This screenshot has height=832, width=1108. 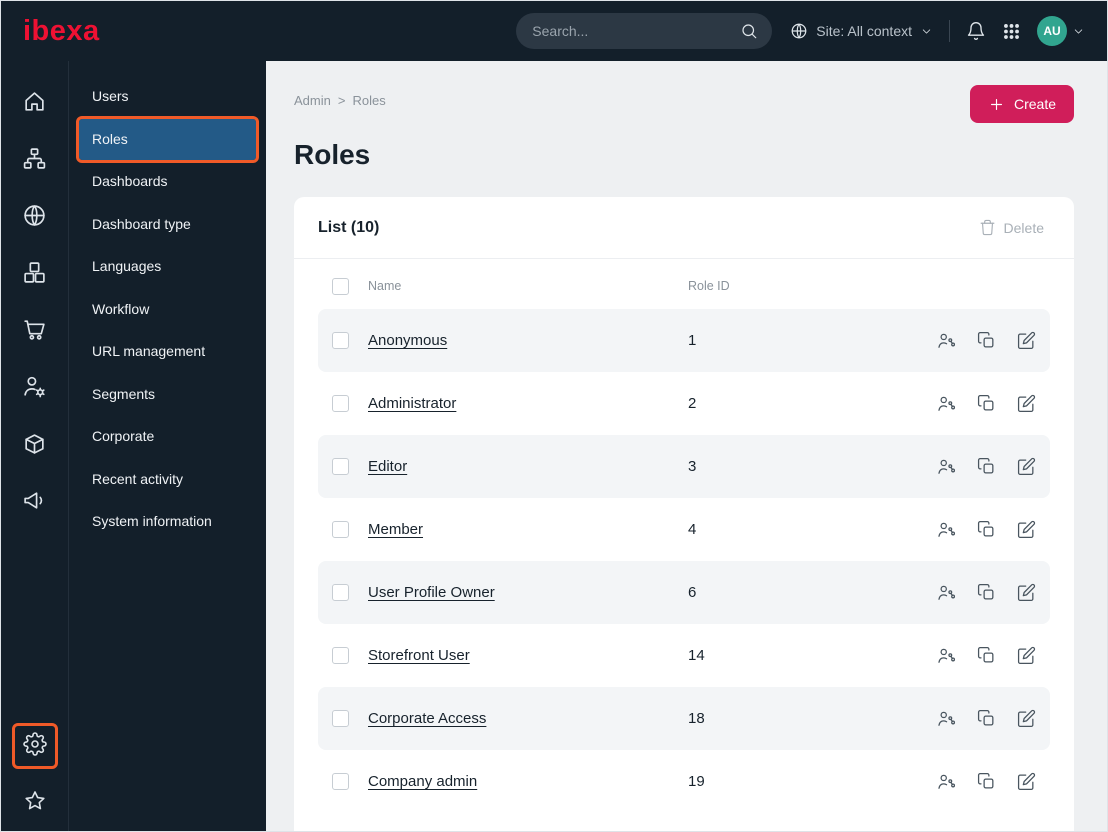 I want to click on sidebar-item-languages: Languages, so click(x=167, y=267).